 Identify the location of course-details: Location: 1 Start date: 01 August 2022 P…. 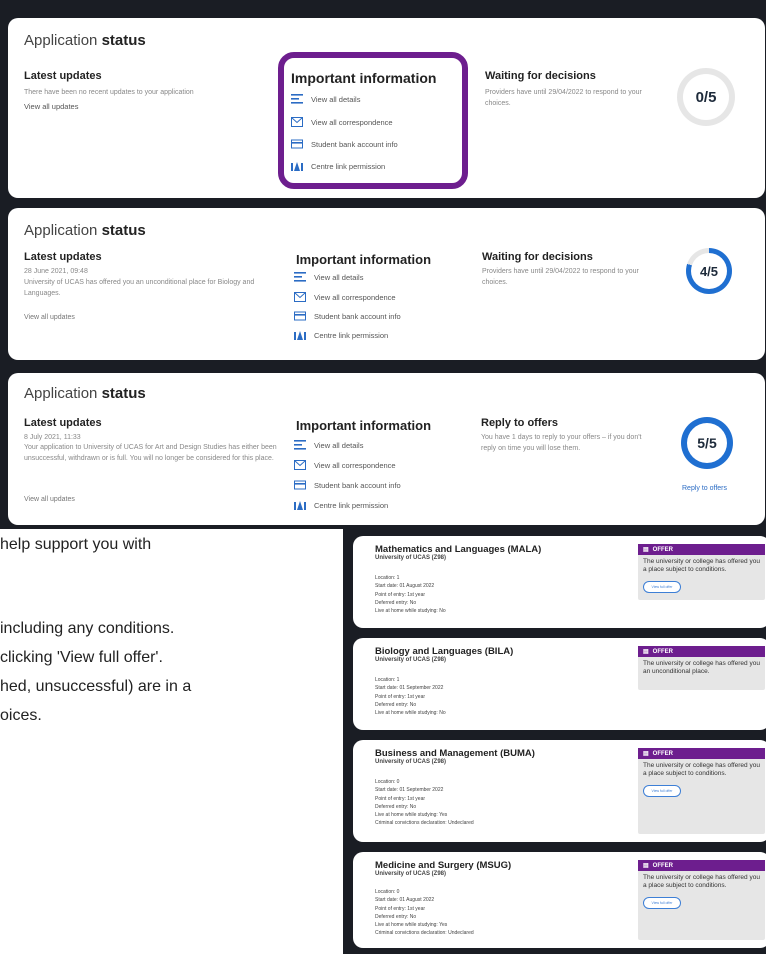
(410, 594).